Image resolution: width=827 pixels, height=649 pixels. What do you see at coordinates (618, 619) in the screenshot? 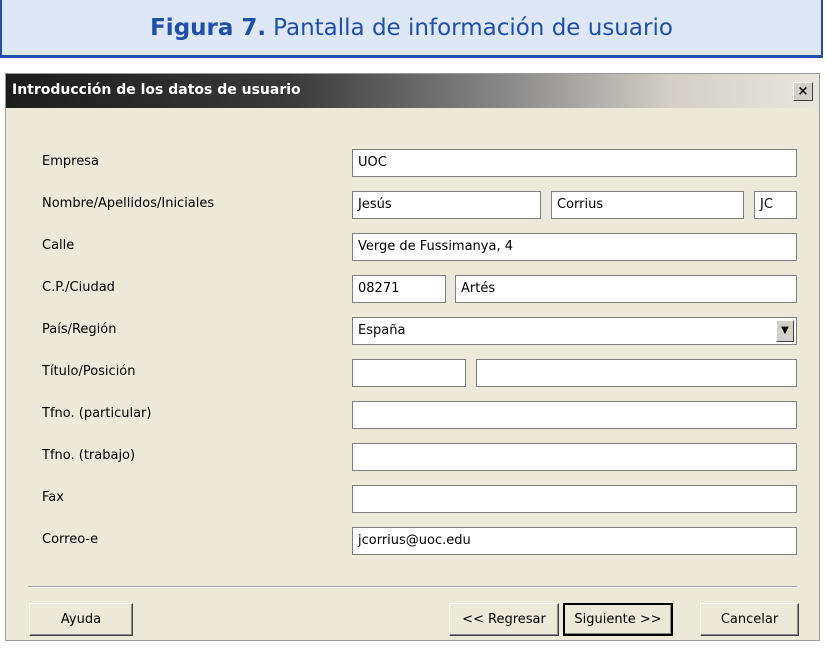
I see `siguiente-button: Siguiente >>` at bounding box center [618, 619].